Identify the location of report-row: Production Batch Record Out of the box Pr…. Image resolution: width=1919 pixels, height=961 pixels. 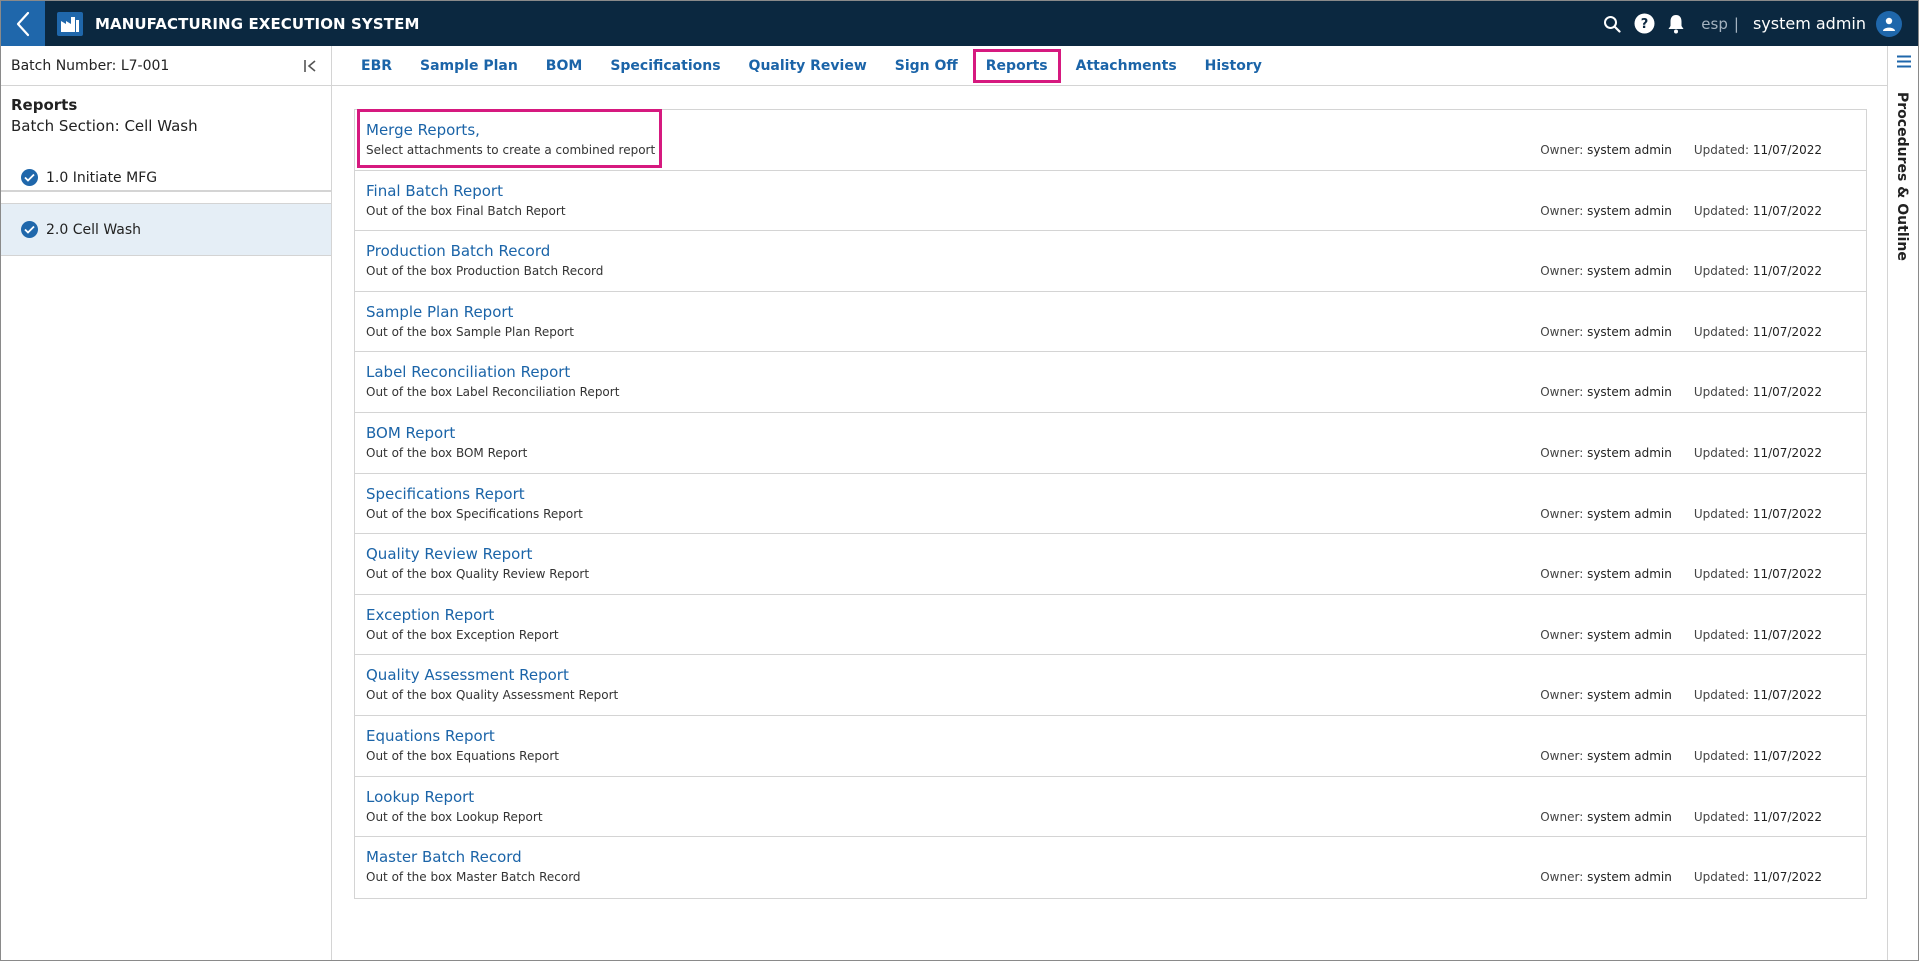
(1110, 261).